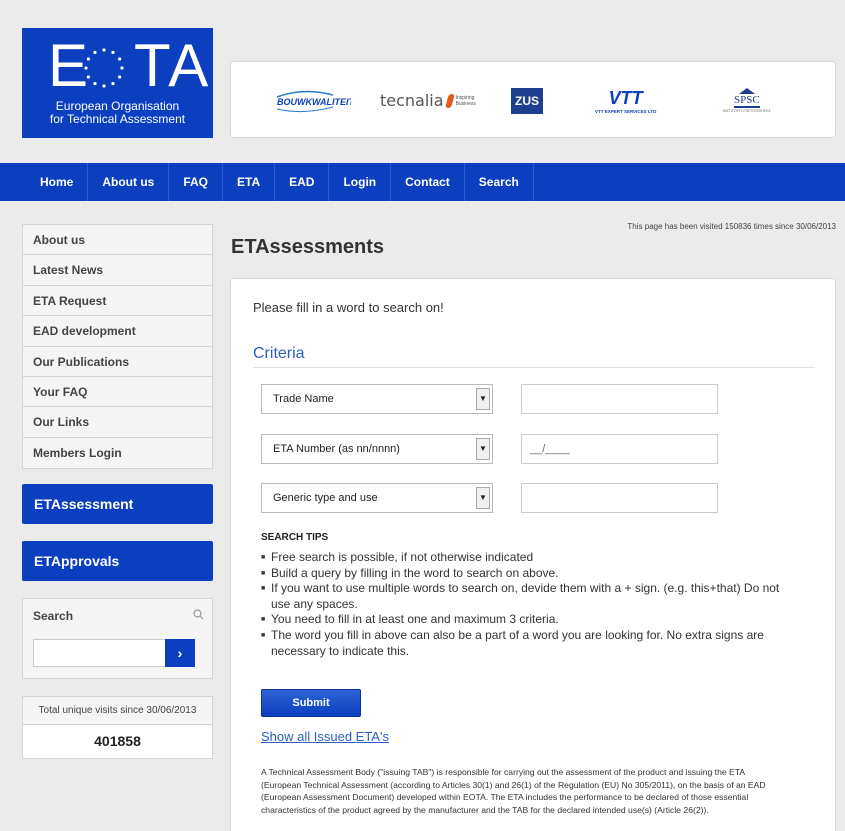 This screenshot has height=831, width=845. I want to click on search-tips-heading: SEARCH TIPS, so click(295, 537).